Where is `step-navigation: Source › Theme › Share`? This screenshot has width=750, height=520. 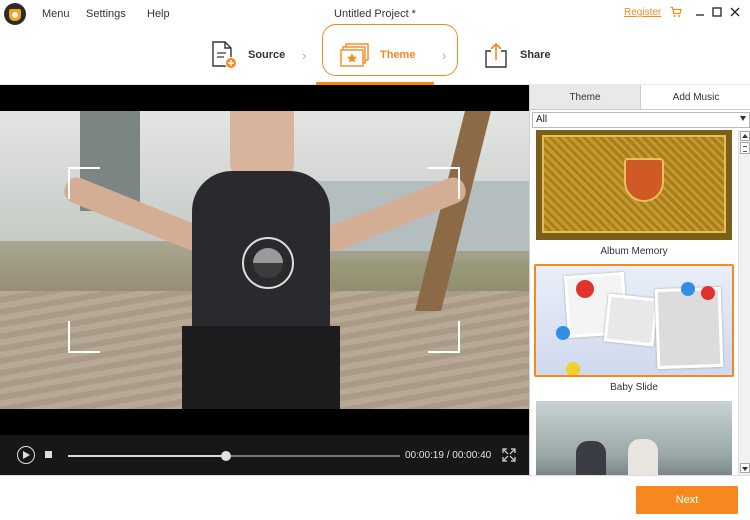
step-navigation: Source › Theme › Share is located at coordinates (375, 54).